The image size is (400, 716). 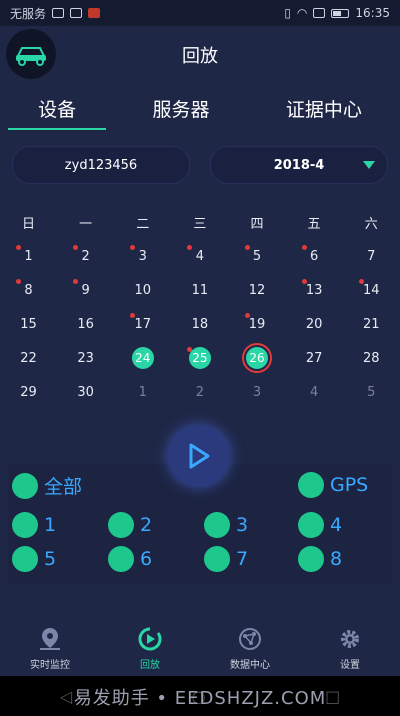 I want to click on playback-icon, so click(x=150, y=639).